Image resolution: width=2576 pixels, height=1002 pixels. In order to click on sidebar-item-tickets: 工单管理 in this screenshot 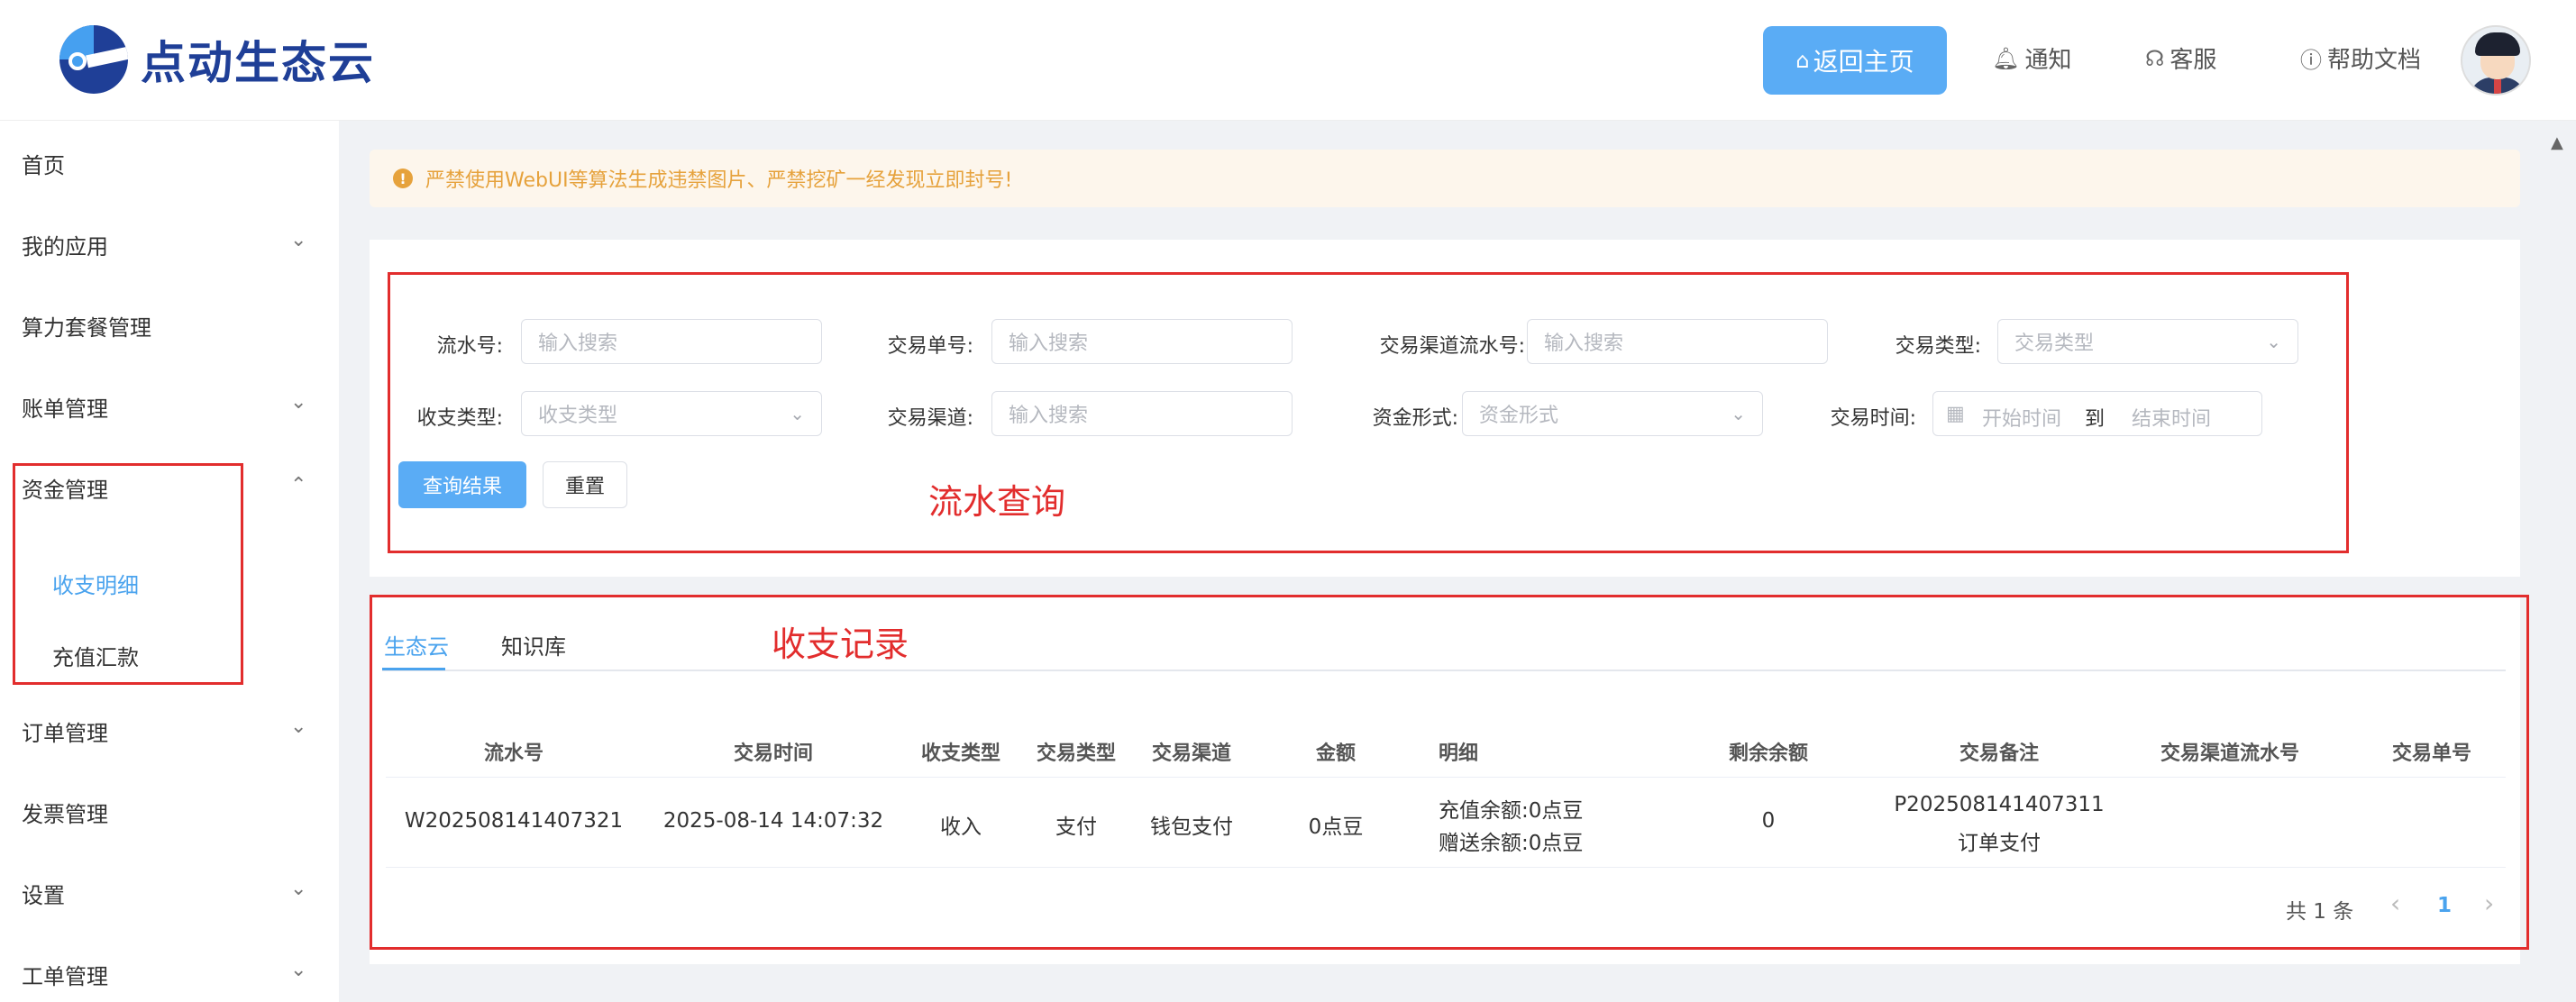, I will do `click(65, 974)`.